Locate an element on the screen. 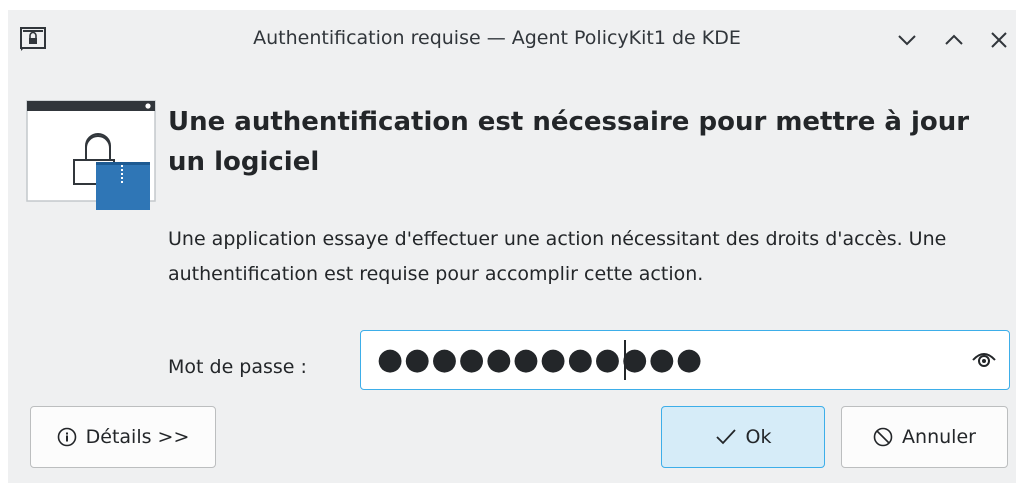 The image size is (1016, 483). chevron-up-icon is located at coordinates (954, 39).